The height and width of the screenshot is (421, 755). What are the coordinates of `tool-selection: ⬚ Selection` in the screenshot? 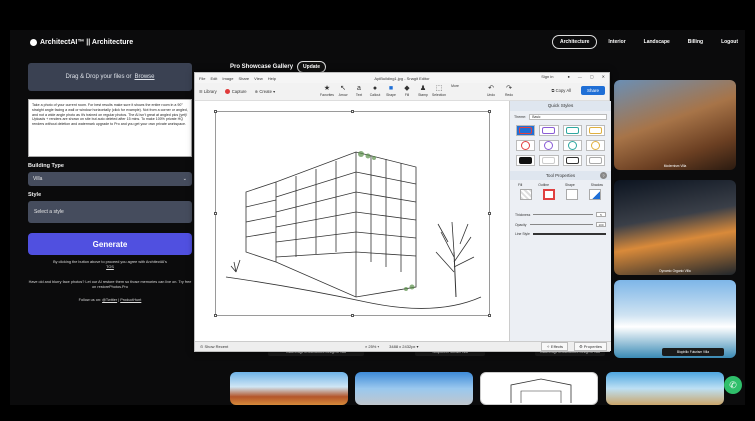 It's located at (439, 90).